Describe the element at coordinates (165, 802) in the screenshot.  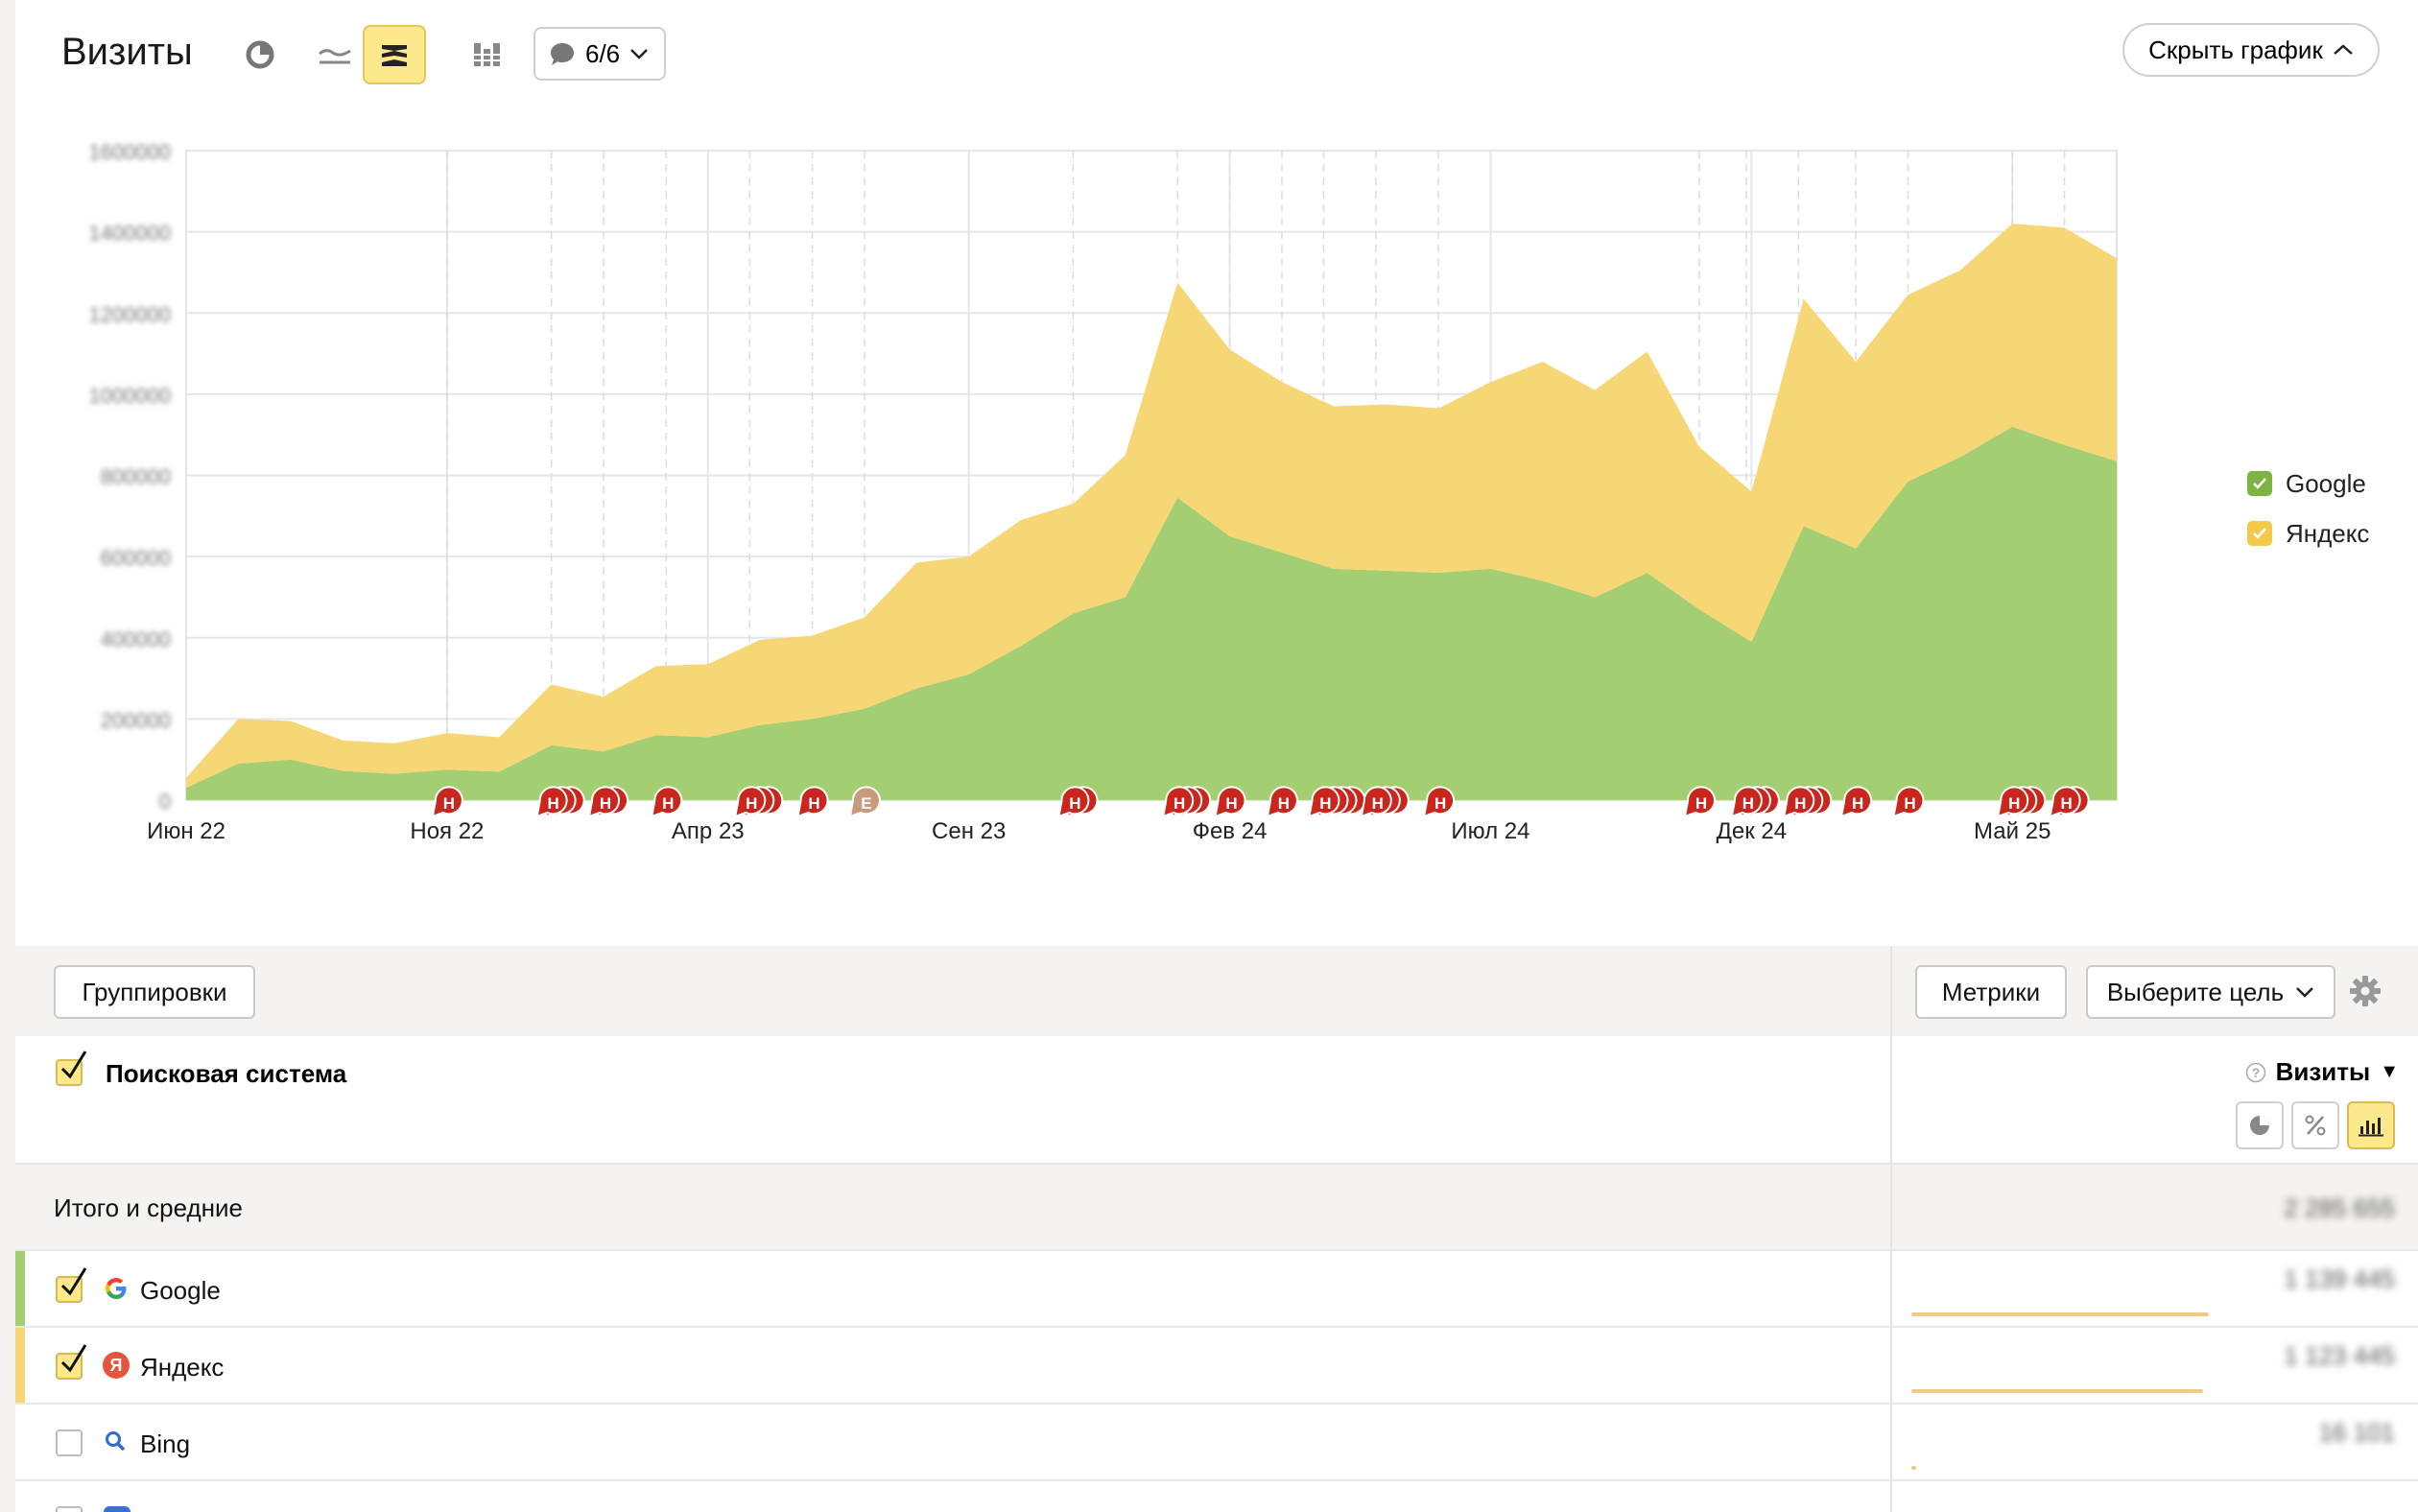
I see `y-tick-label: 0` at that location.